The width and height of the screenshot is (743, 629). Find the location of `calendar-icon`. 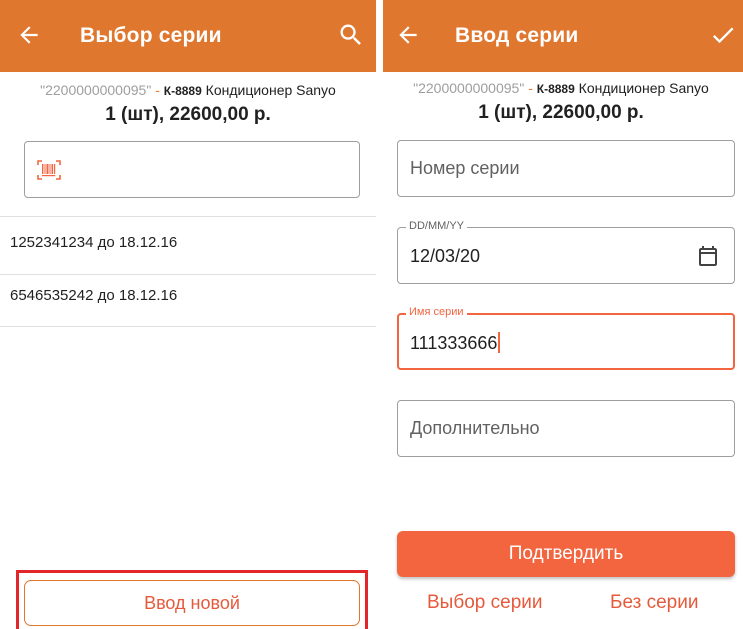

calendar-icon is located at coordinates (708, 256).